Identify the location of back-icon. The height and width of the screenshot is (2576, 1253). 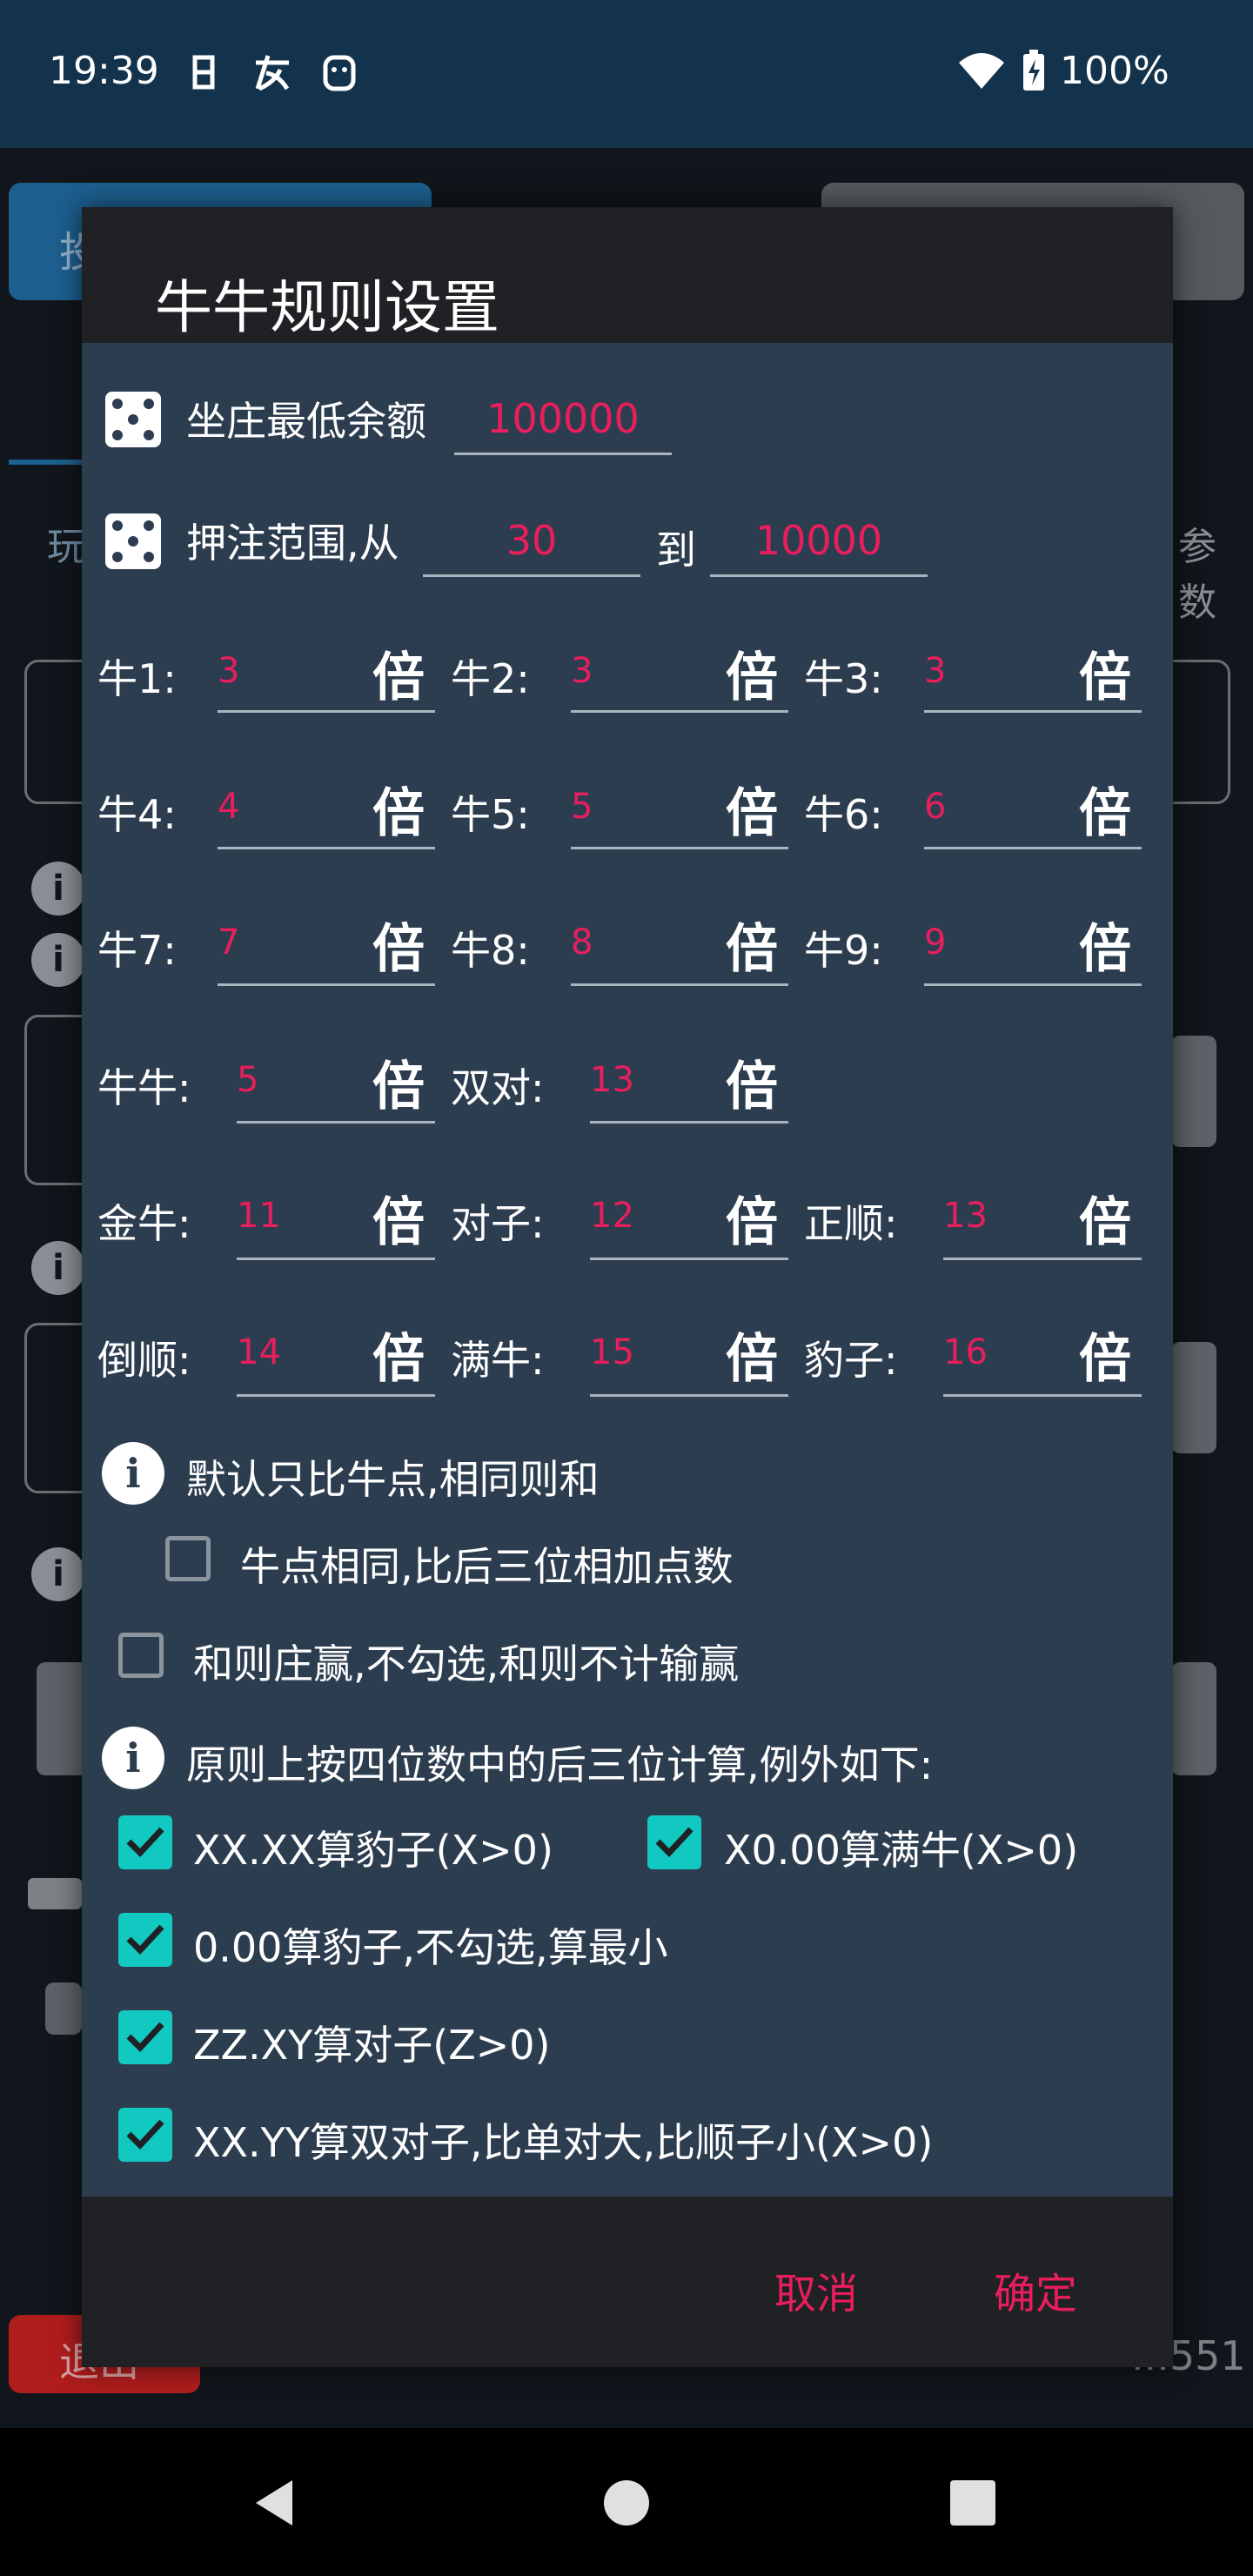
(274, 2504).